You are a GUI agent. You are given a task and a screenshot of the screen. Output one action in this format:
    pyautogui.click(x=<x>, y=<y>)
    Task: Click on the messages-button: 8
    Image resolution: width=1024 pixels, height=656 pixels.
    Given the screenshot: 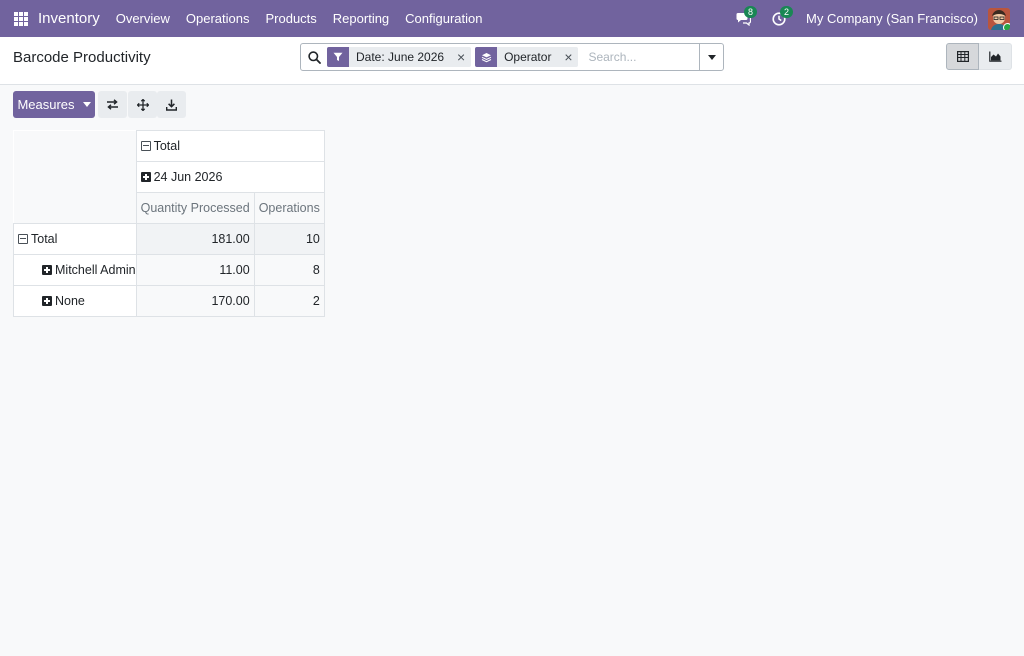 What is the action you would take?
    pyautogui.click(x=743, y=18)
    